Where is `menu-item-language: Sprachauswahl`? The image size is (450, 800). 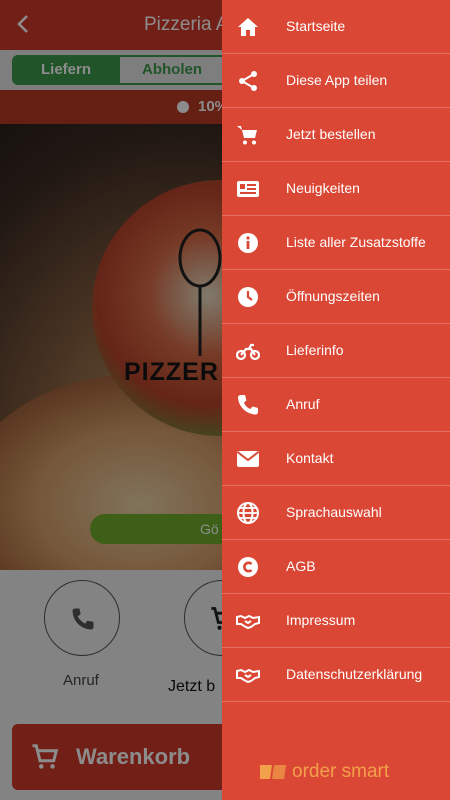 menu-item-language: Sprachauswahl is located at coordinates (336, 513).